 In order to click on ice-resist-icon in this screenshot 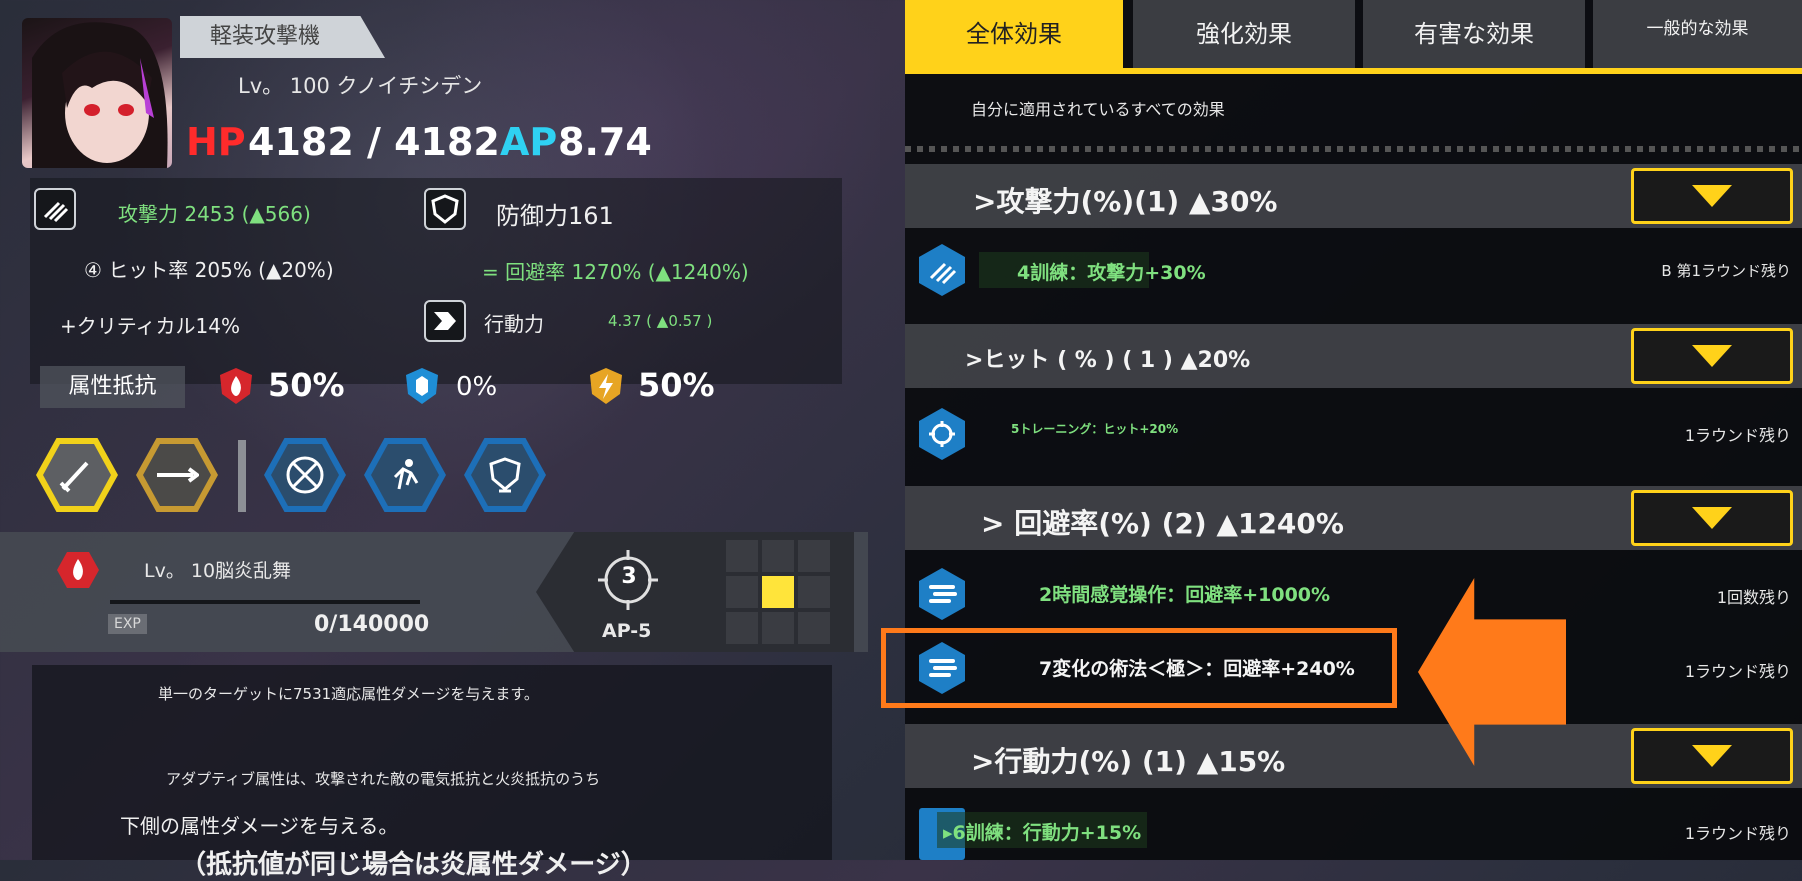, I will do `click(422, 388)`.